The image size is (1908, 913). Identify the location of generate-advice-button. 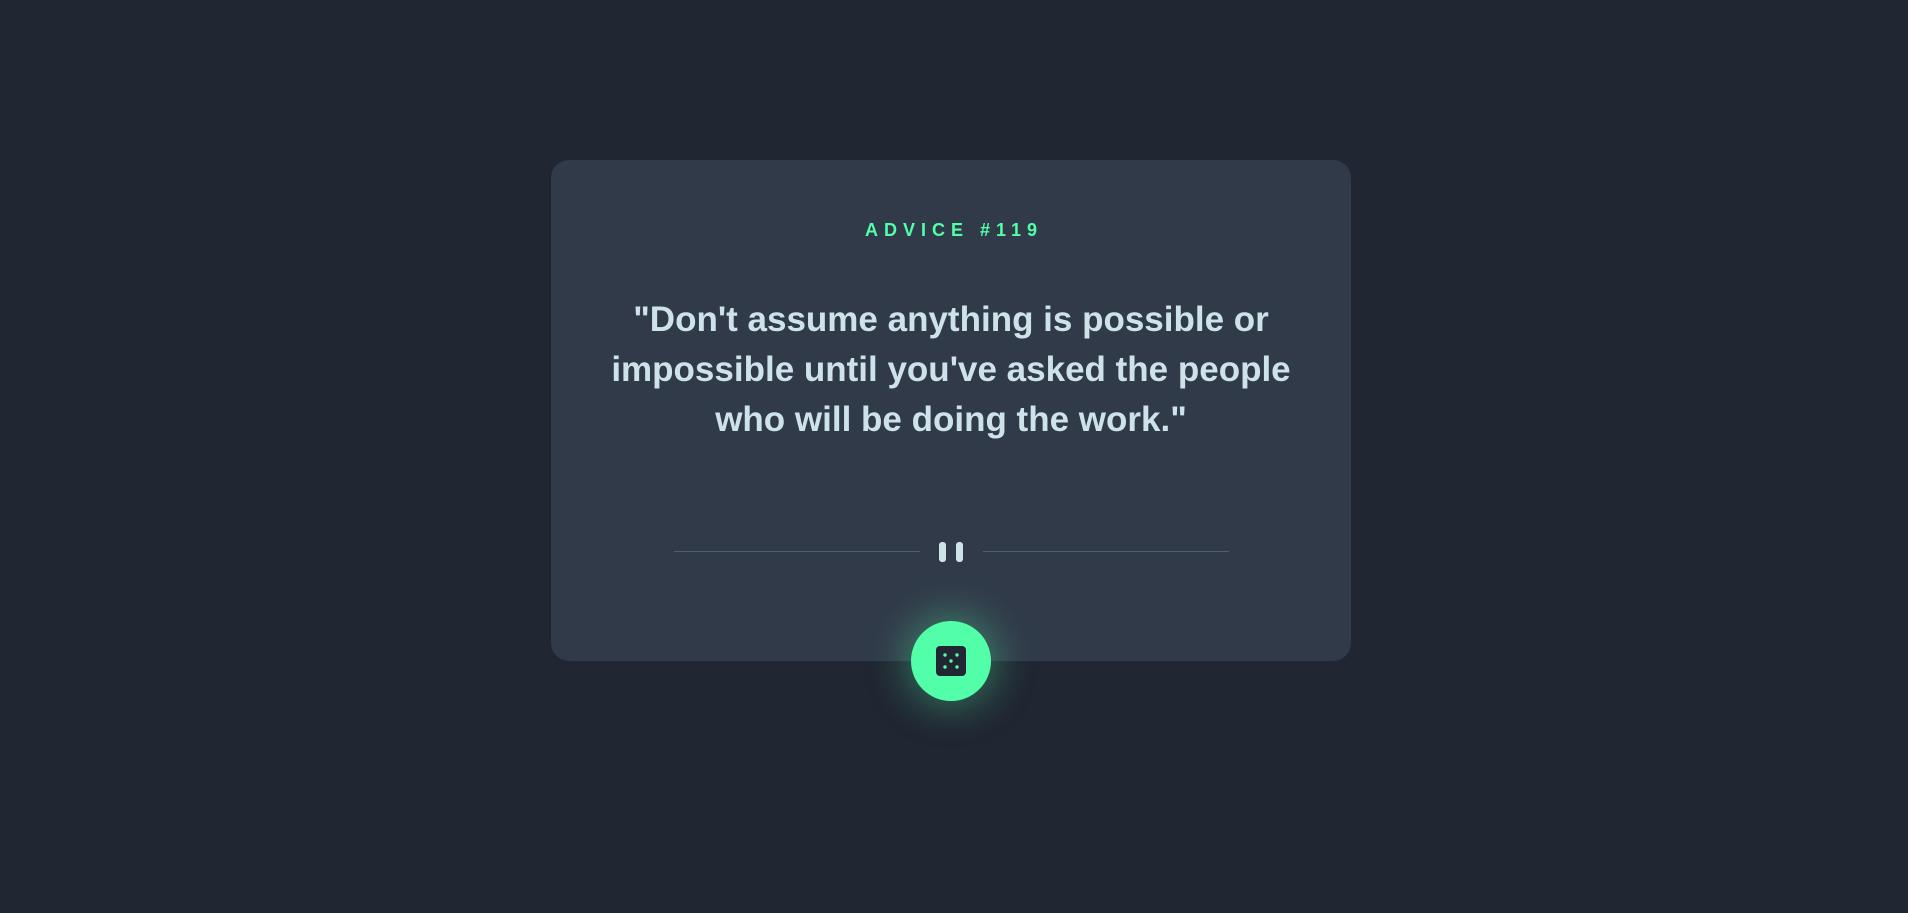
(951, 661).